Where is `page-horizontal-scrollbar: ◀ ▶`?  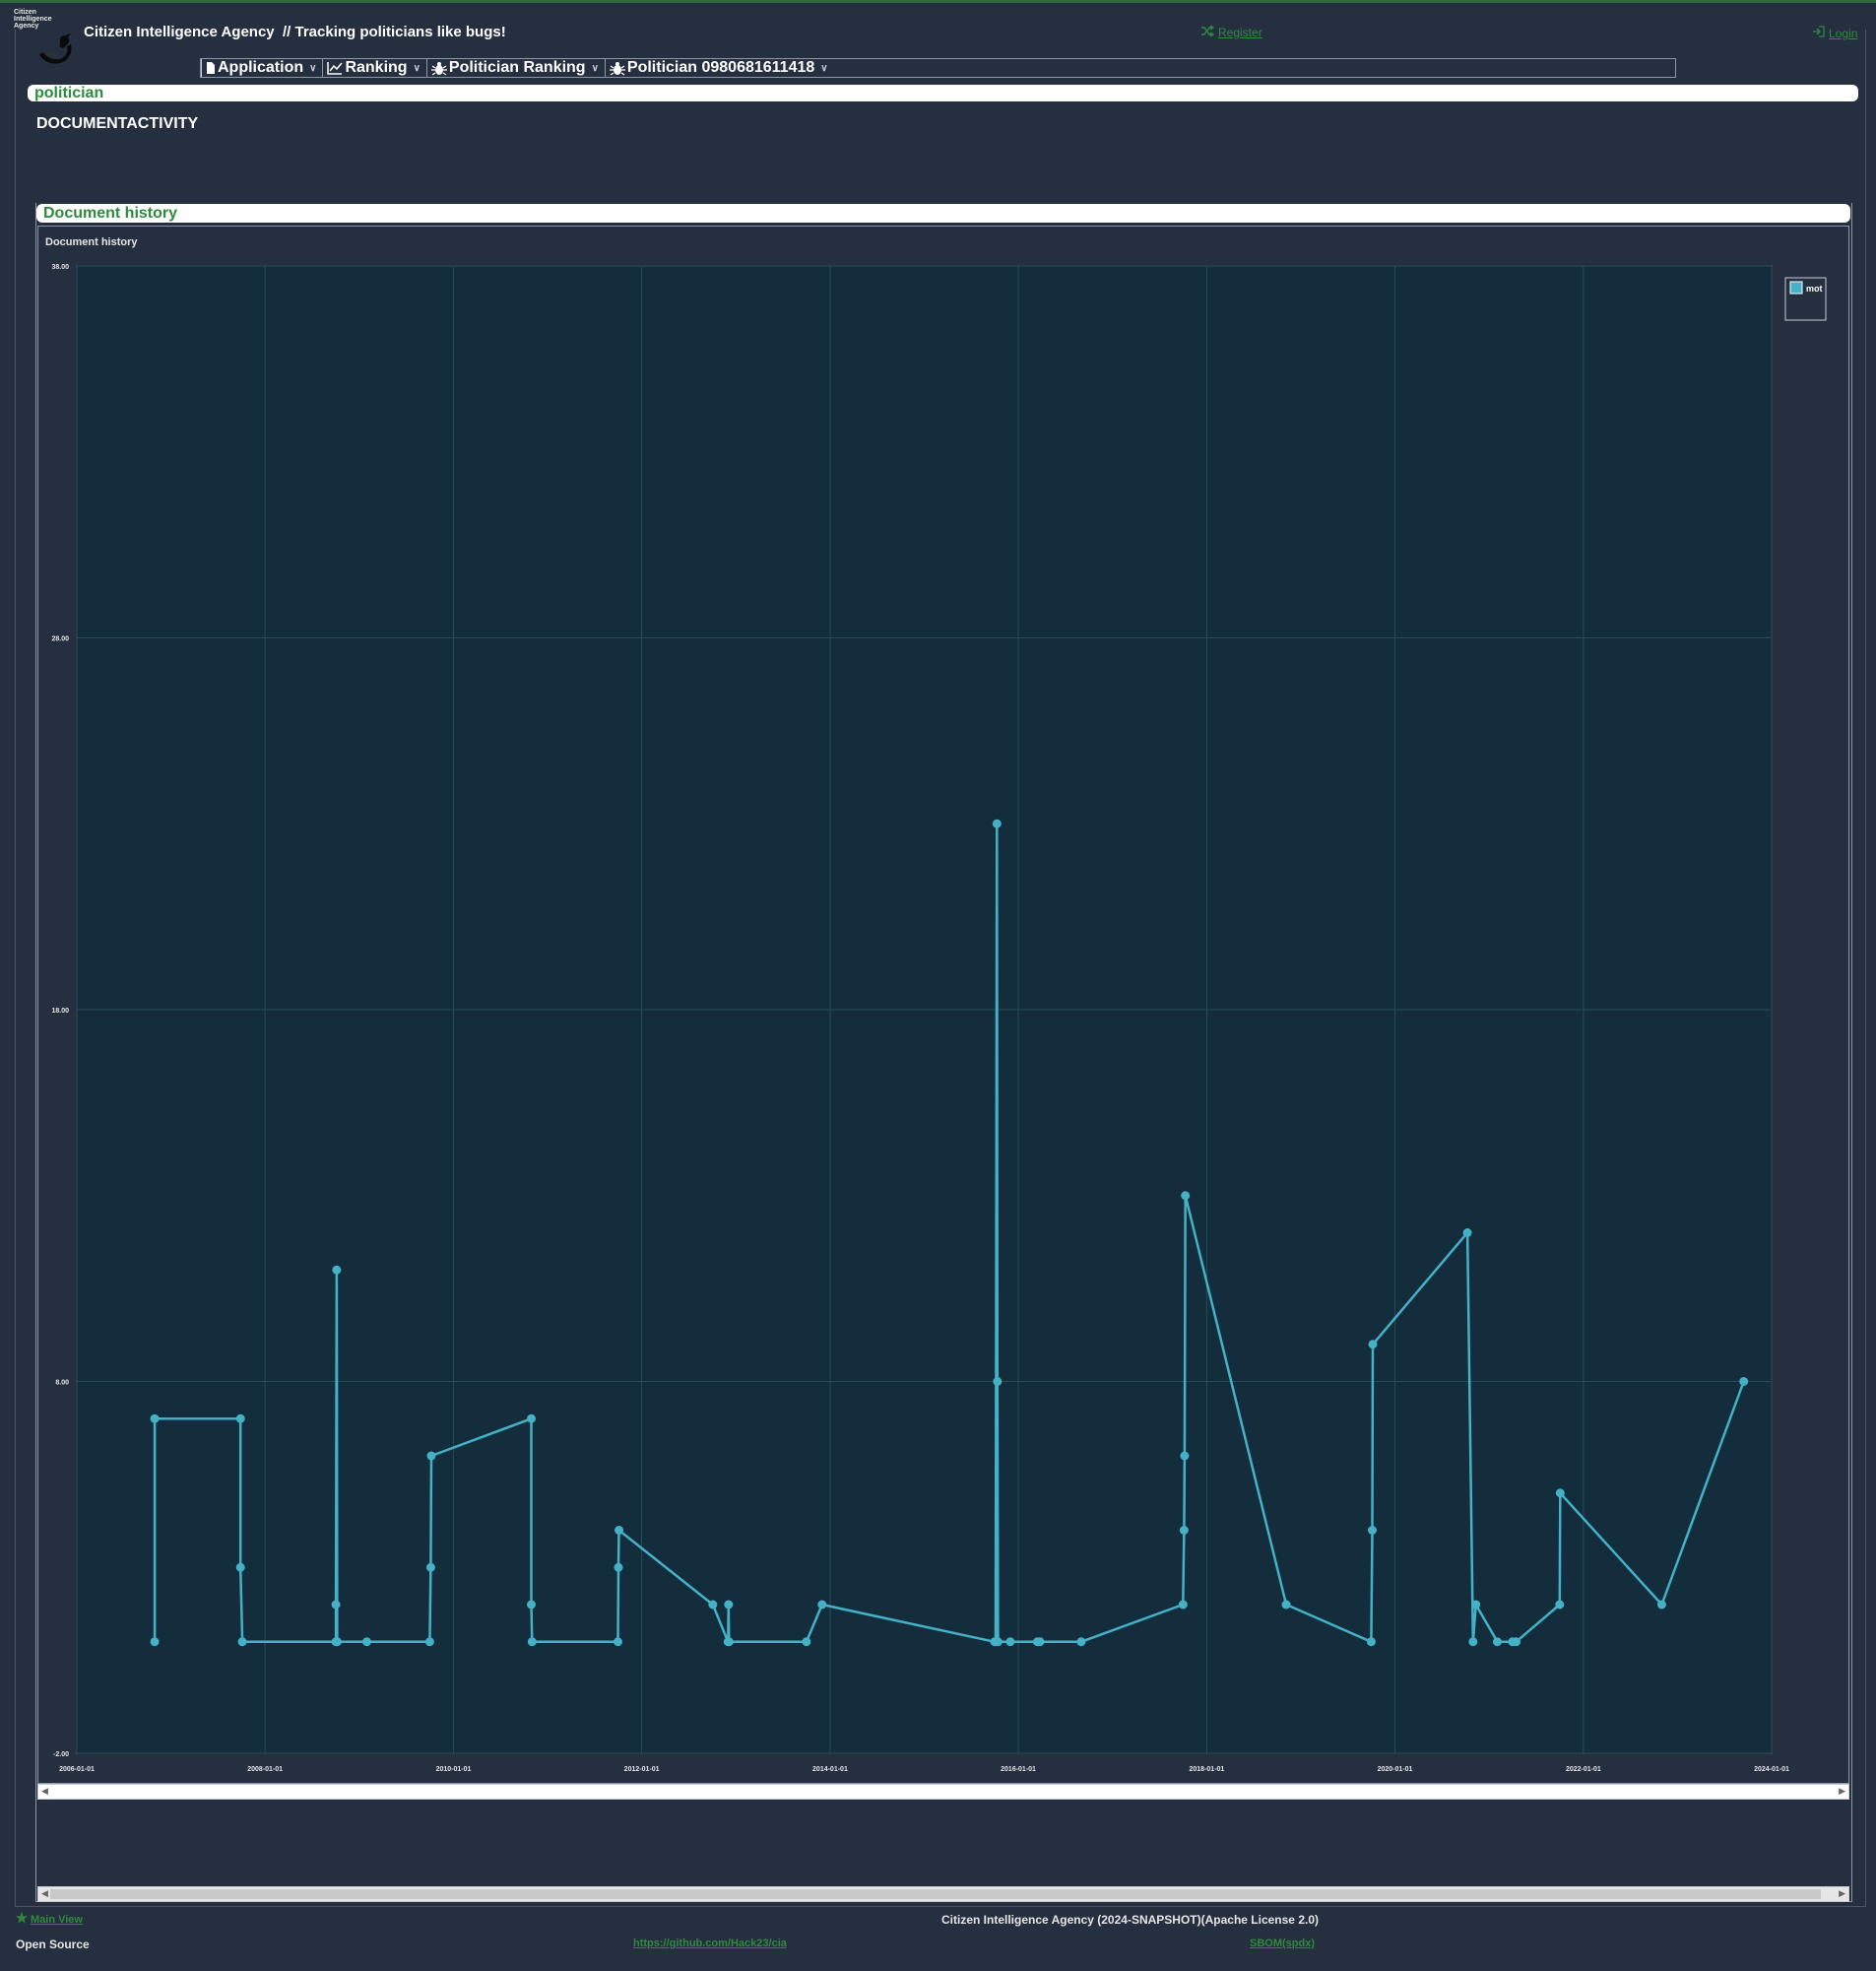
page-horizontal-scrollbar: ◀ ▶ is located at coordinates (943, 1894).